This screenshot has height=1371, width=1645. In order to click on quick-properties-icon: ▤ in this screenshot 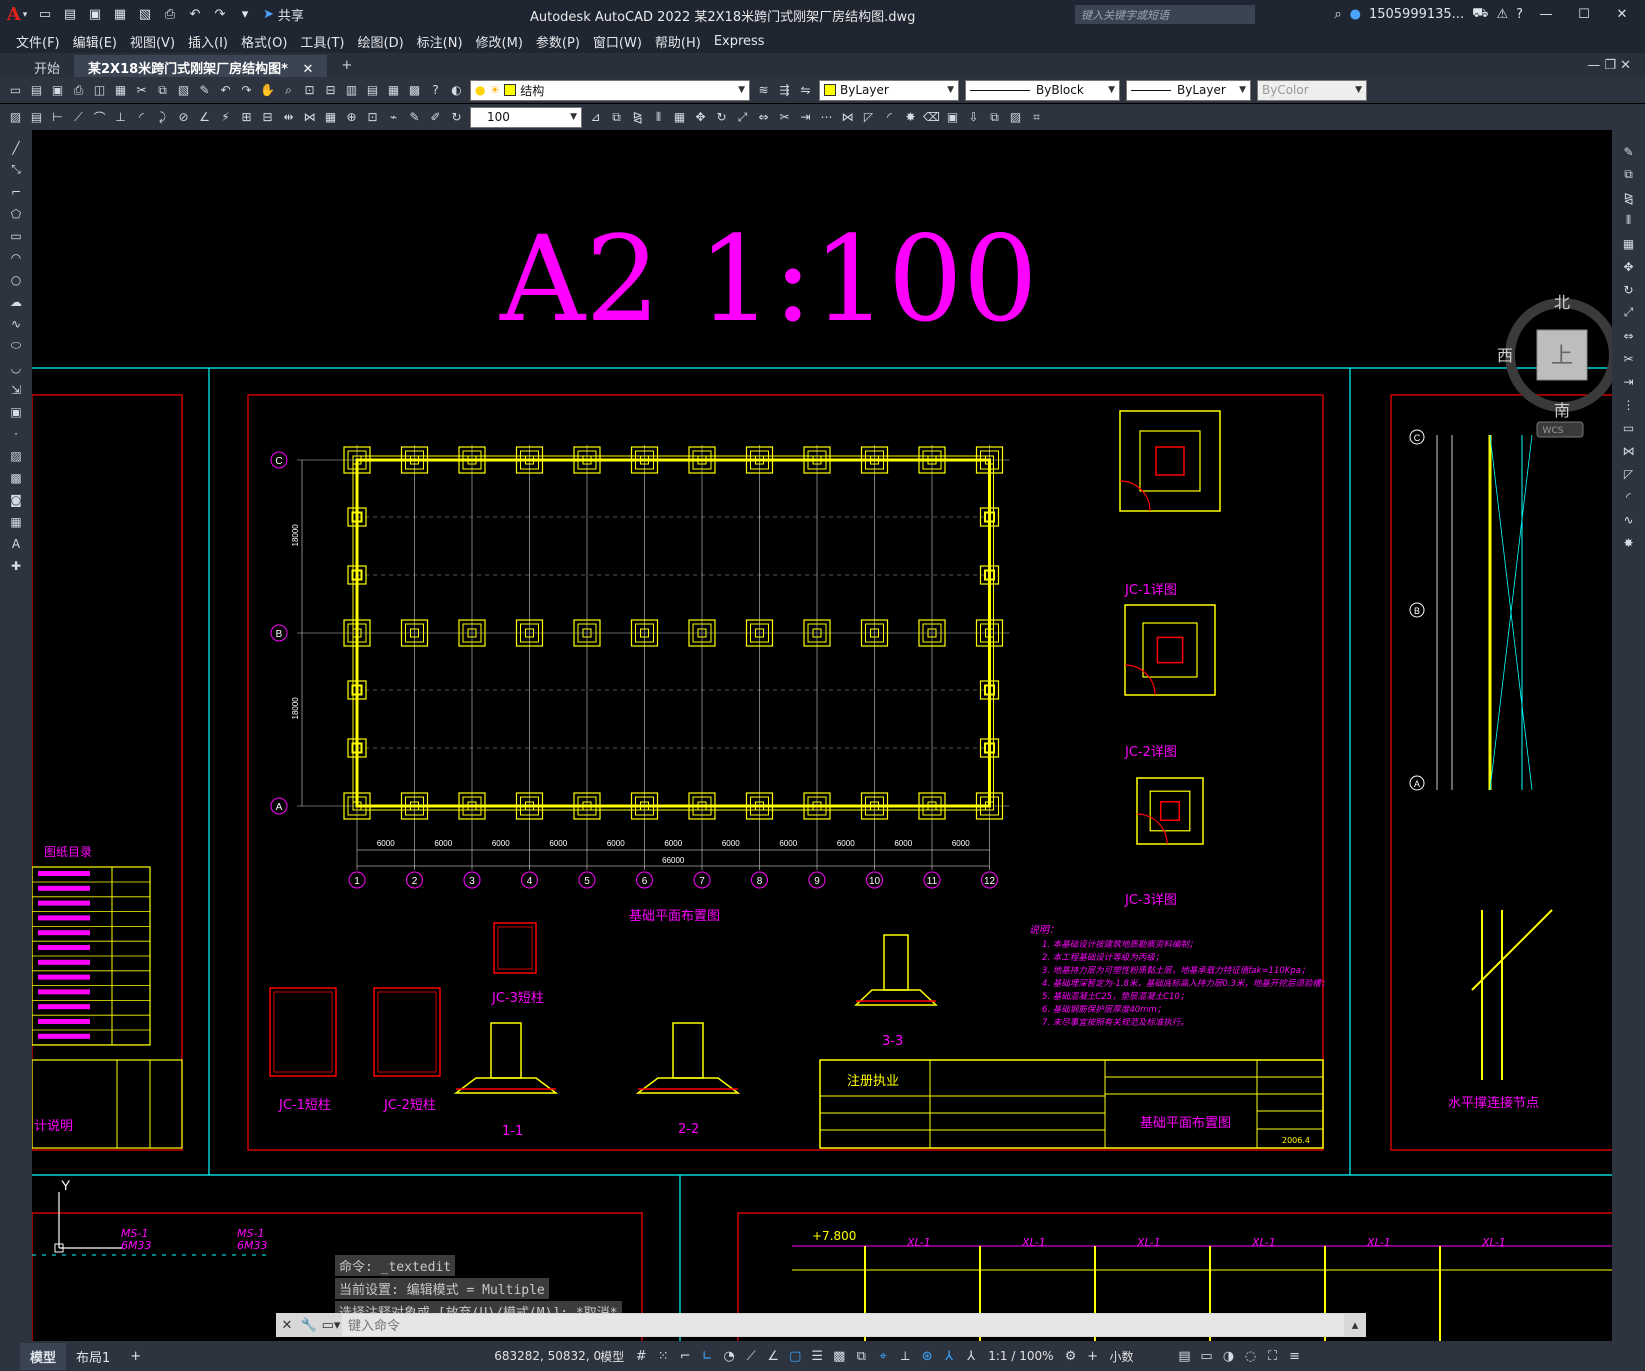, I will do `click(1185, 1356)`.